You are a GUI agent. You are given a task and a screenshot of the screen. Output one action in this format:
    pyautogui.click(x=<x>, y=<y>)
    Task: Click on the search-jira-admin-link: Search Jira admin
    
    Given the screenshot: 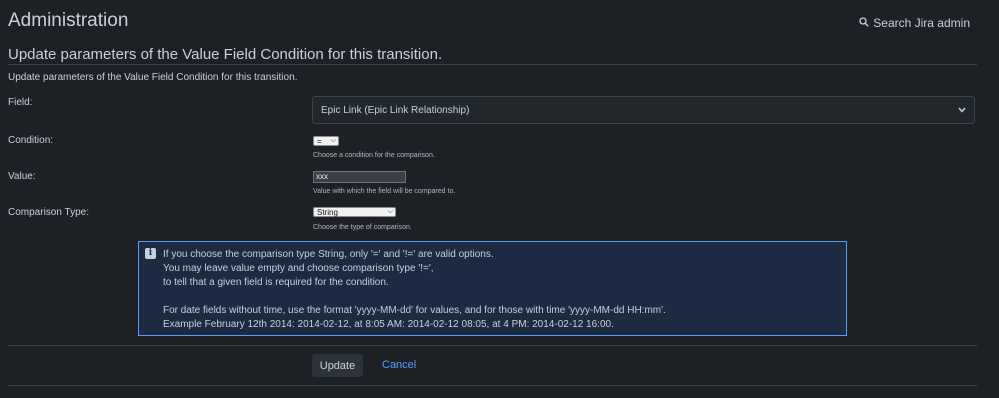 What is the action you would take?
    pyautogui.click(x=914, y=23)
    